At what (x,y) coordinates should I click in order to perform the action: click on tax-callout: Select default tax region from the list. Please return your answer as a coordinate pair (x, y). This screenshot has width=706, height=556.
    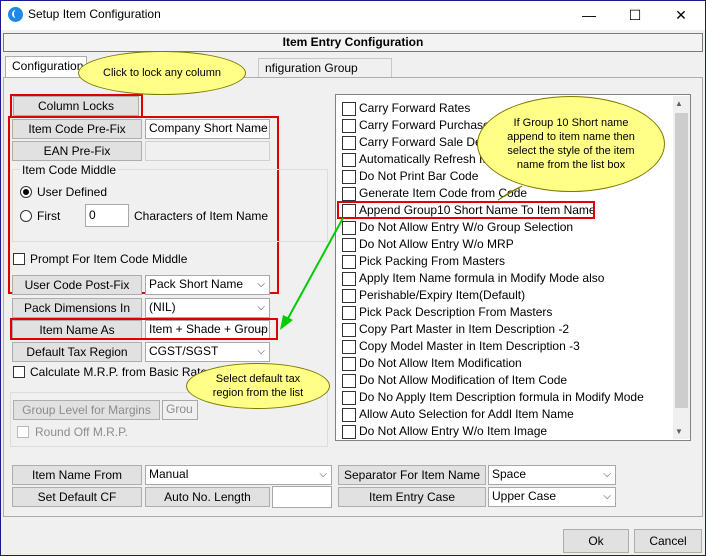
    Looking at the image, I should click on (258, 386).